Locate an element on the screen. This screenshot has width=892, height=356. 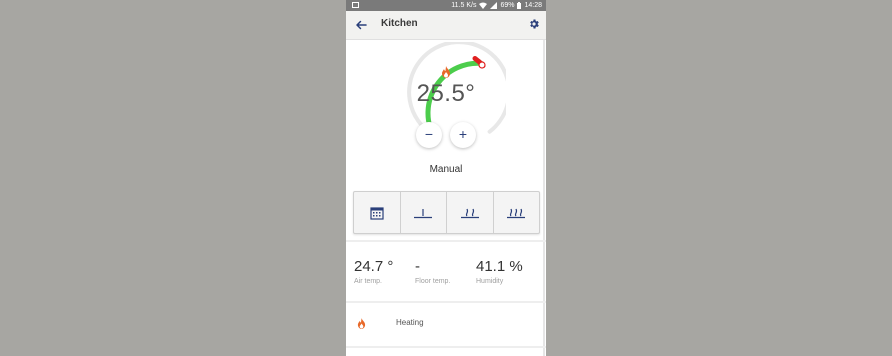
page-title: Kitchen is located at coordinates (399, 23).